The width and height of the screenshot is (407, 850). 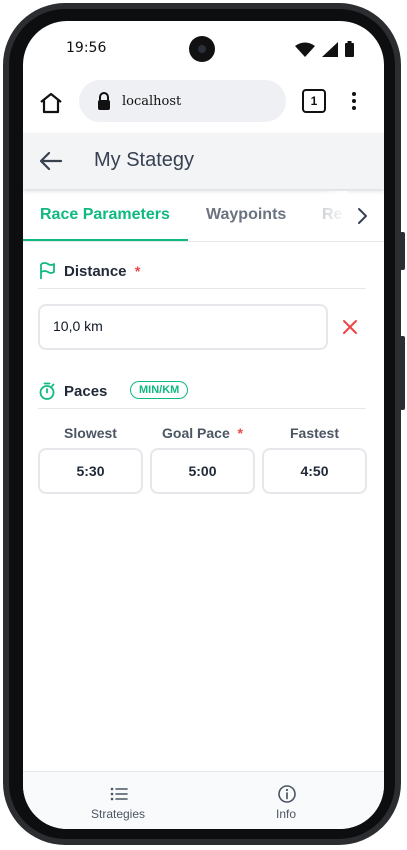 I want to click on nav-item-strategies: Strategies, so click(x=118, y=800).